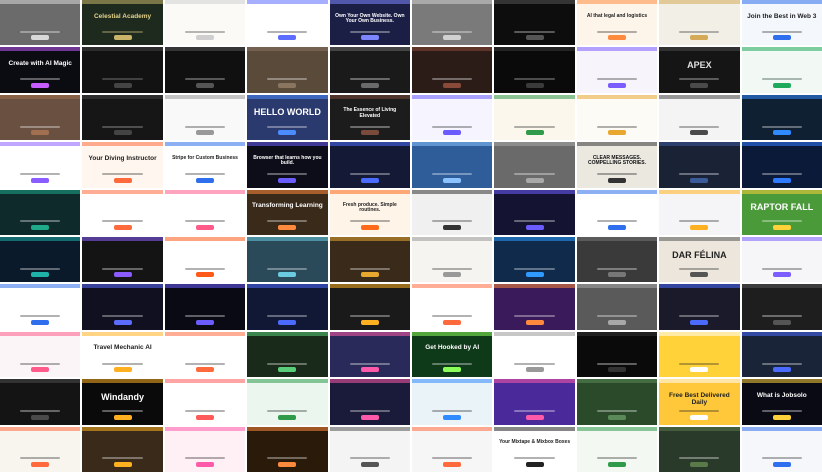 This screenshot has height=472, width=822. Describe the element at coordinates (122, 23) in the screenshot. I see `website-thumbnail: Celestial Academy` at that location.